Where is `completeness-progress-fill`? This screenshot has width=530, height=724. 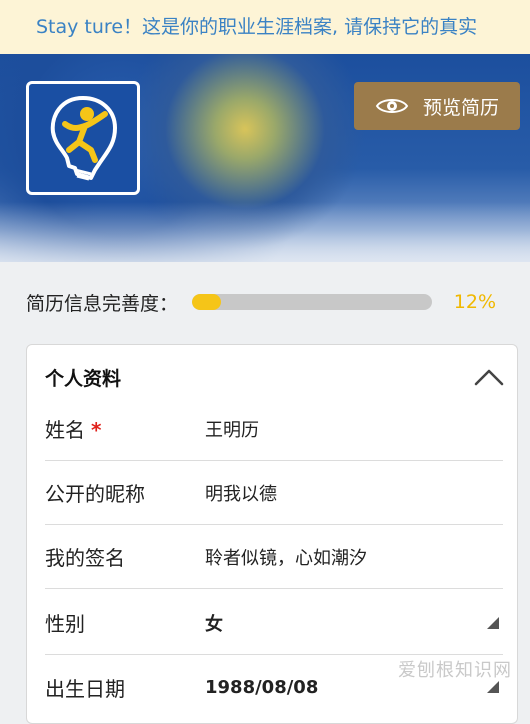 completeness-progress-fill is located at coordinates (206, 302).